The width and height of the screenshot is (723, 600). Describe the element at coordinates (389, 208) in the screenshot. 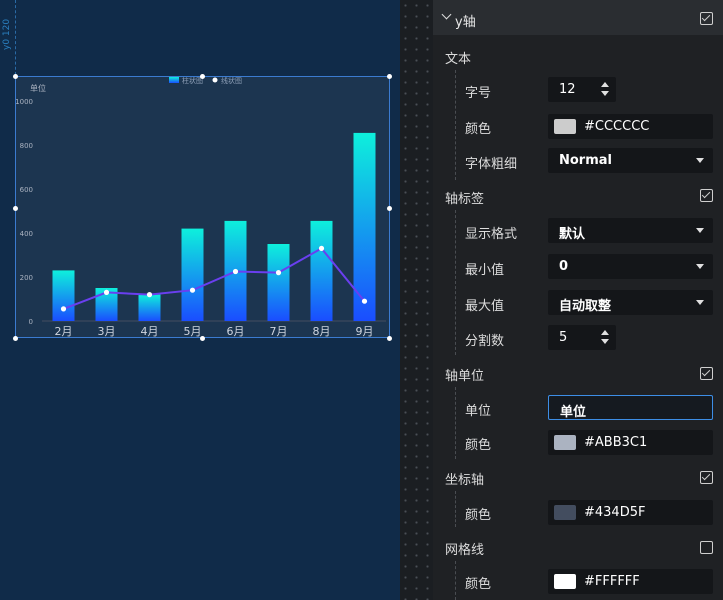

I see `resize-handle-mr` at that location.